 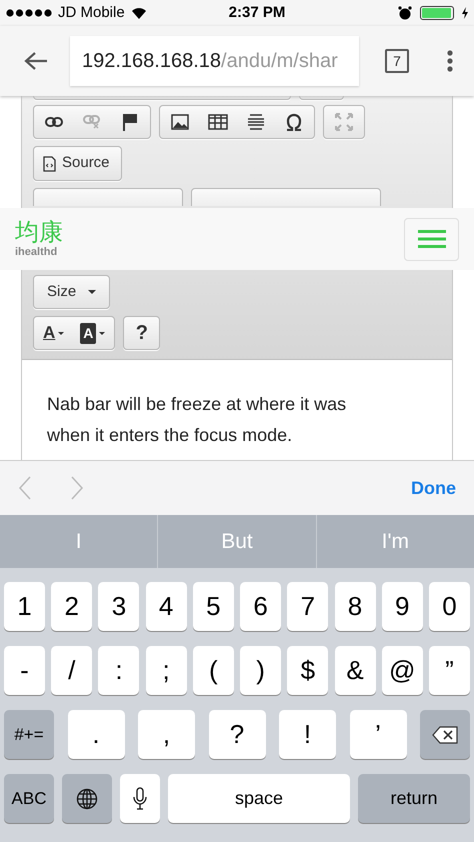 I want to click on keyboard-key: ”, so click(x=449, y=670).